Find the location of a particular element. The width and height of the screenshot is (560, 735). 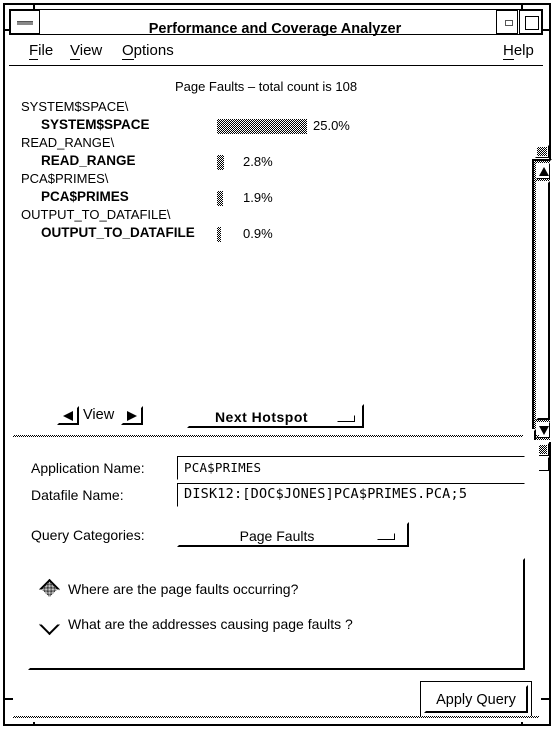

minimize-icon is located at coordinates (509, 23).